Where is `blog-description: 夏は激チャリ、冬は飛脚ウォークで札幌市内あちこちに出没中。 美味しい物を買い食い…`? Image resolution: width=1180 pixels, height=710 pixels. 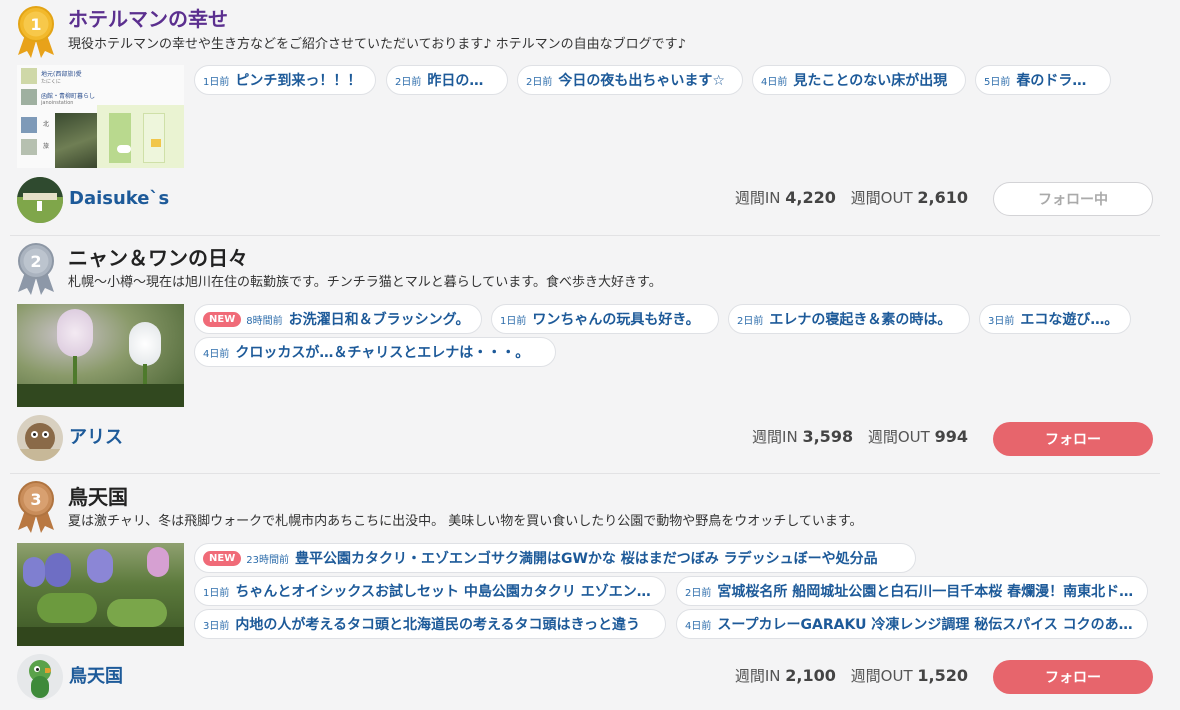 blog-description: 夏は激チャリ、冬は飛脚ウォークで札幌市内あちこちに出没中。 美味しい物を買い食い… is located at coordinates (465, 521).